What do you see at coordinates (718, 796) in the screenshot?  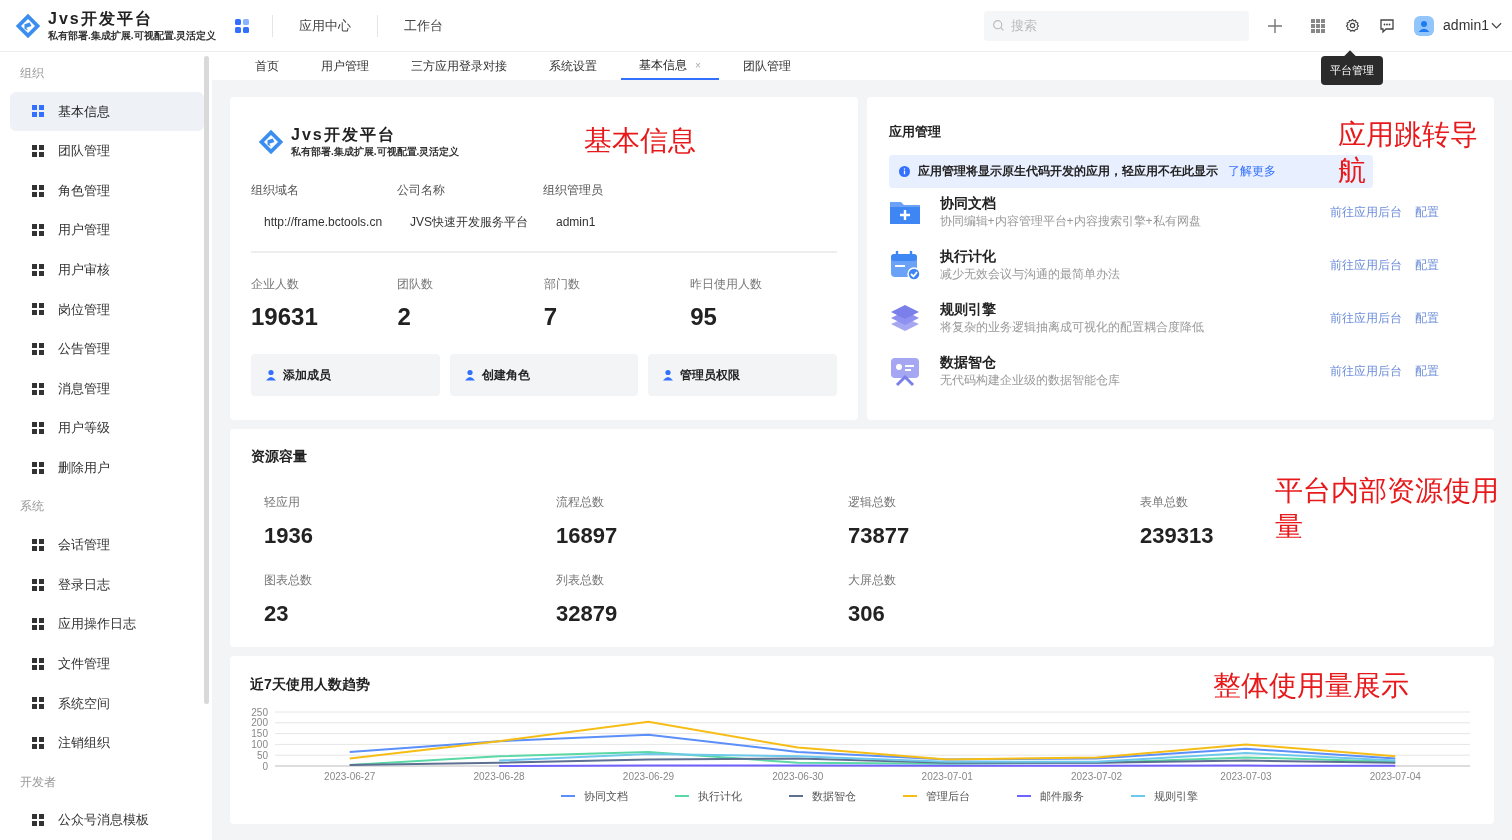 I see `legend-item: 执行计化` at bounding box center [718, 796].